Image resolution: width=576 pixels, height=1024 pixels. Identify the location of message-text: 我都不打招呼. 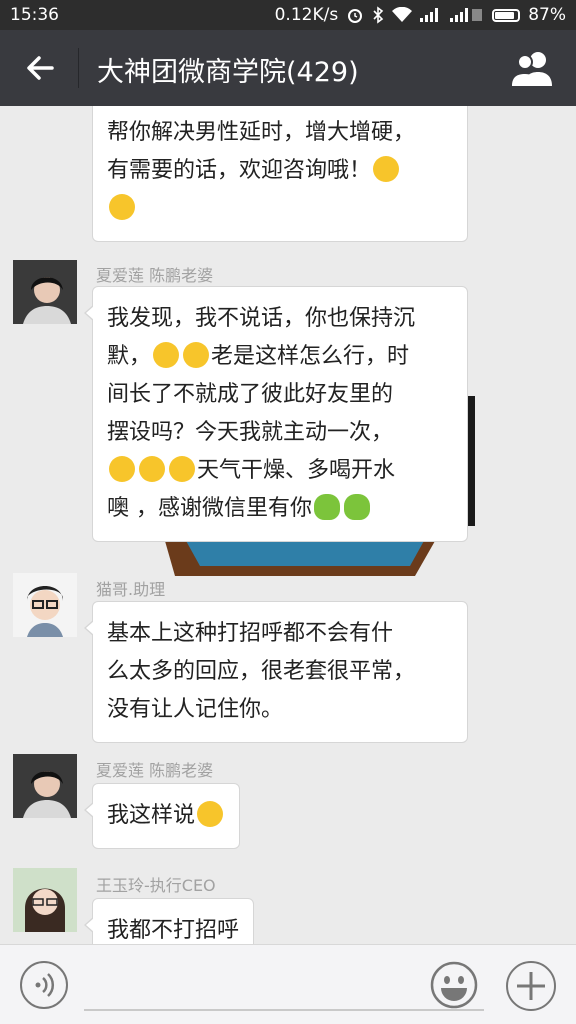
(173, 930).